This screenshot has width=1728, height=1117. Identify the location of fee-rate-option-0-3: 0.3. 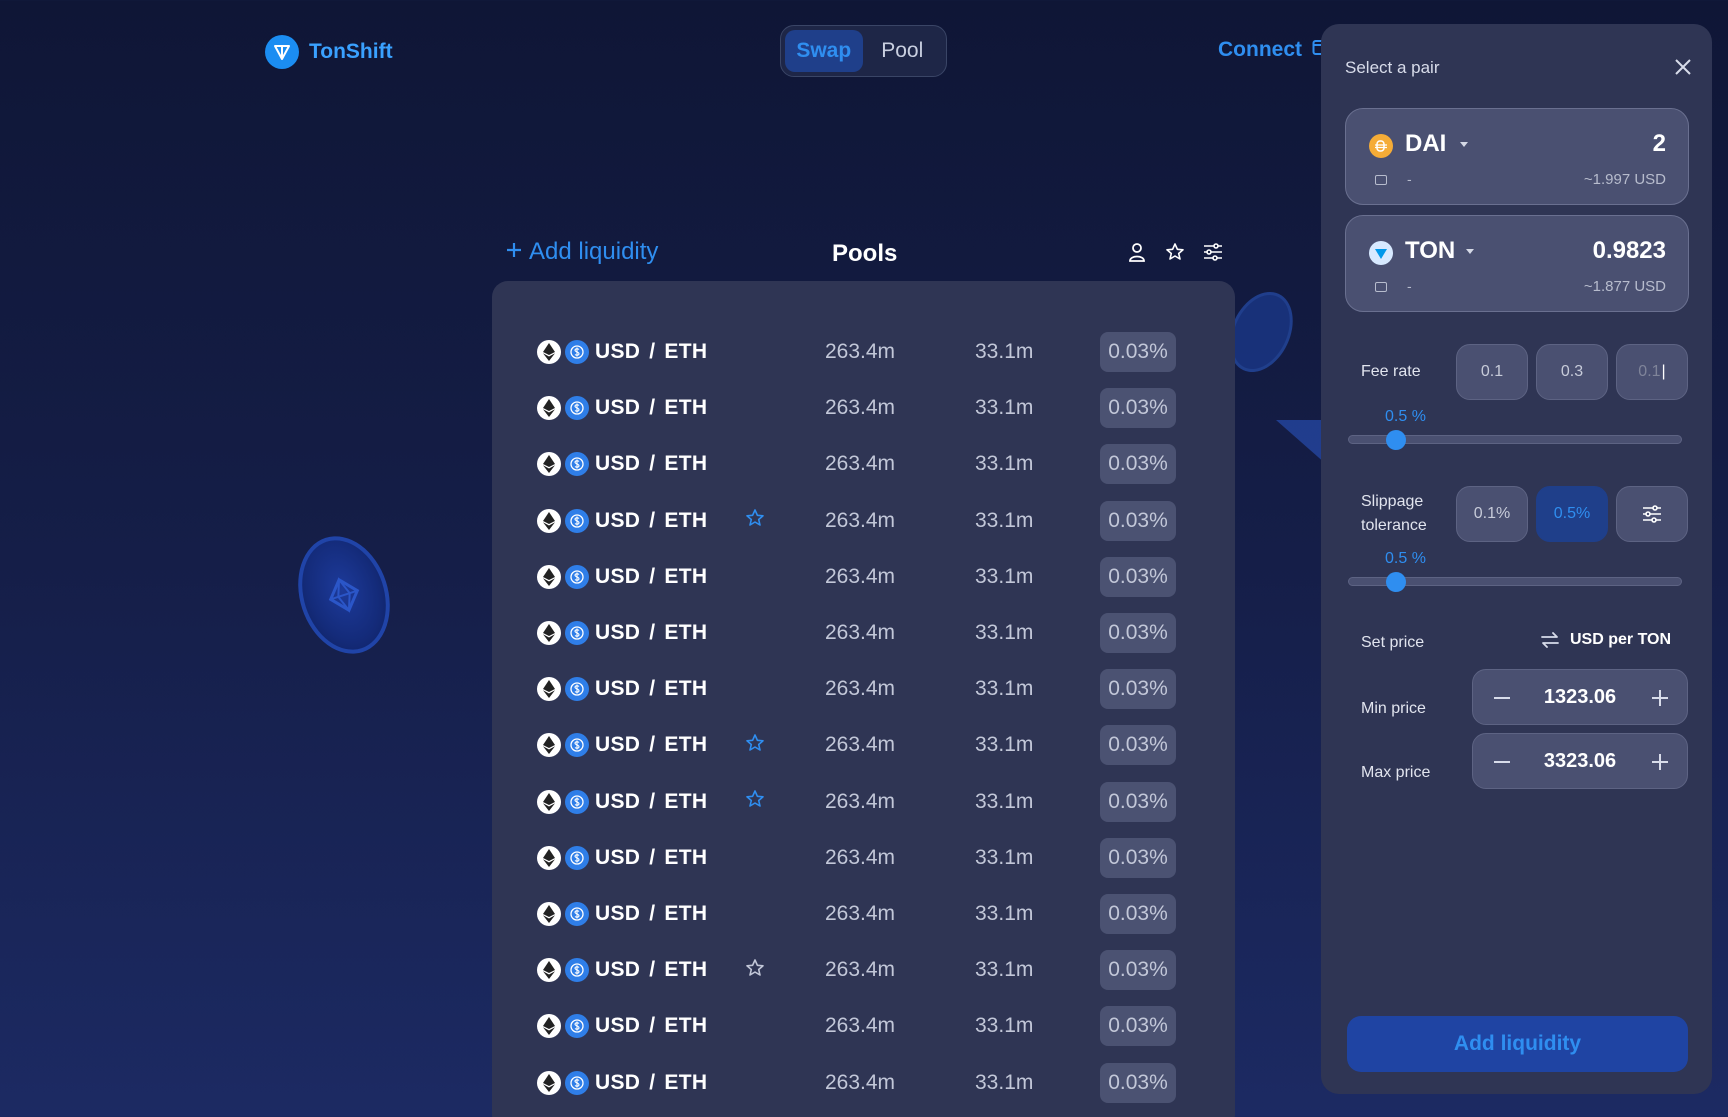
(1572, 372).